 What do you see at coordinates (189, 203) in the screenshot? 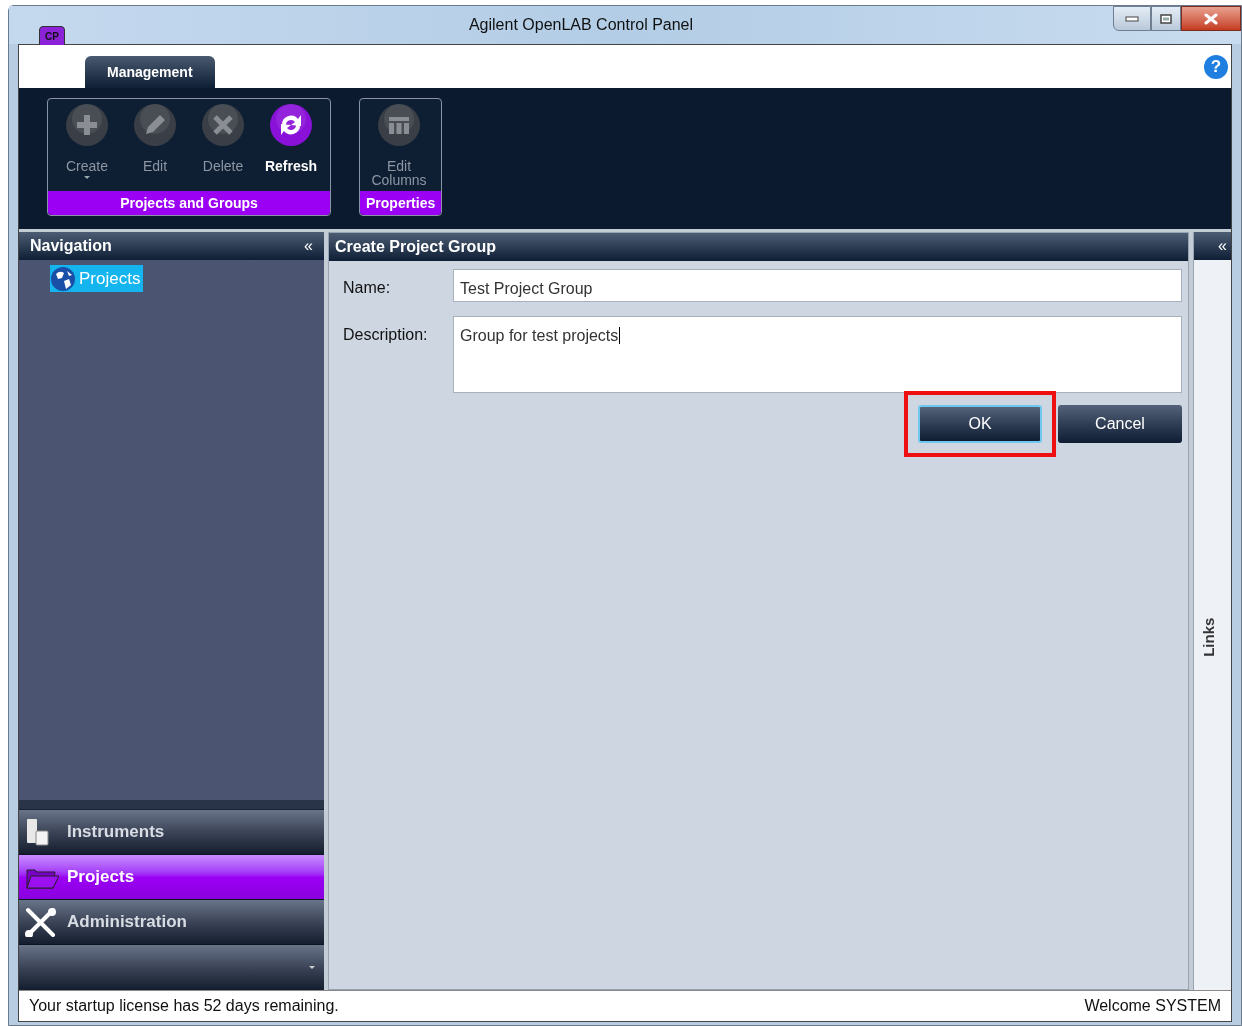
I see `ribbon-group-label: Projects and Groups` at bounding box center [189, 203].